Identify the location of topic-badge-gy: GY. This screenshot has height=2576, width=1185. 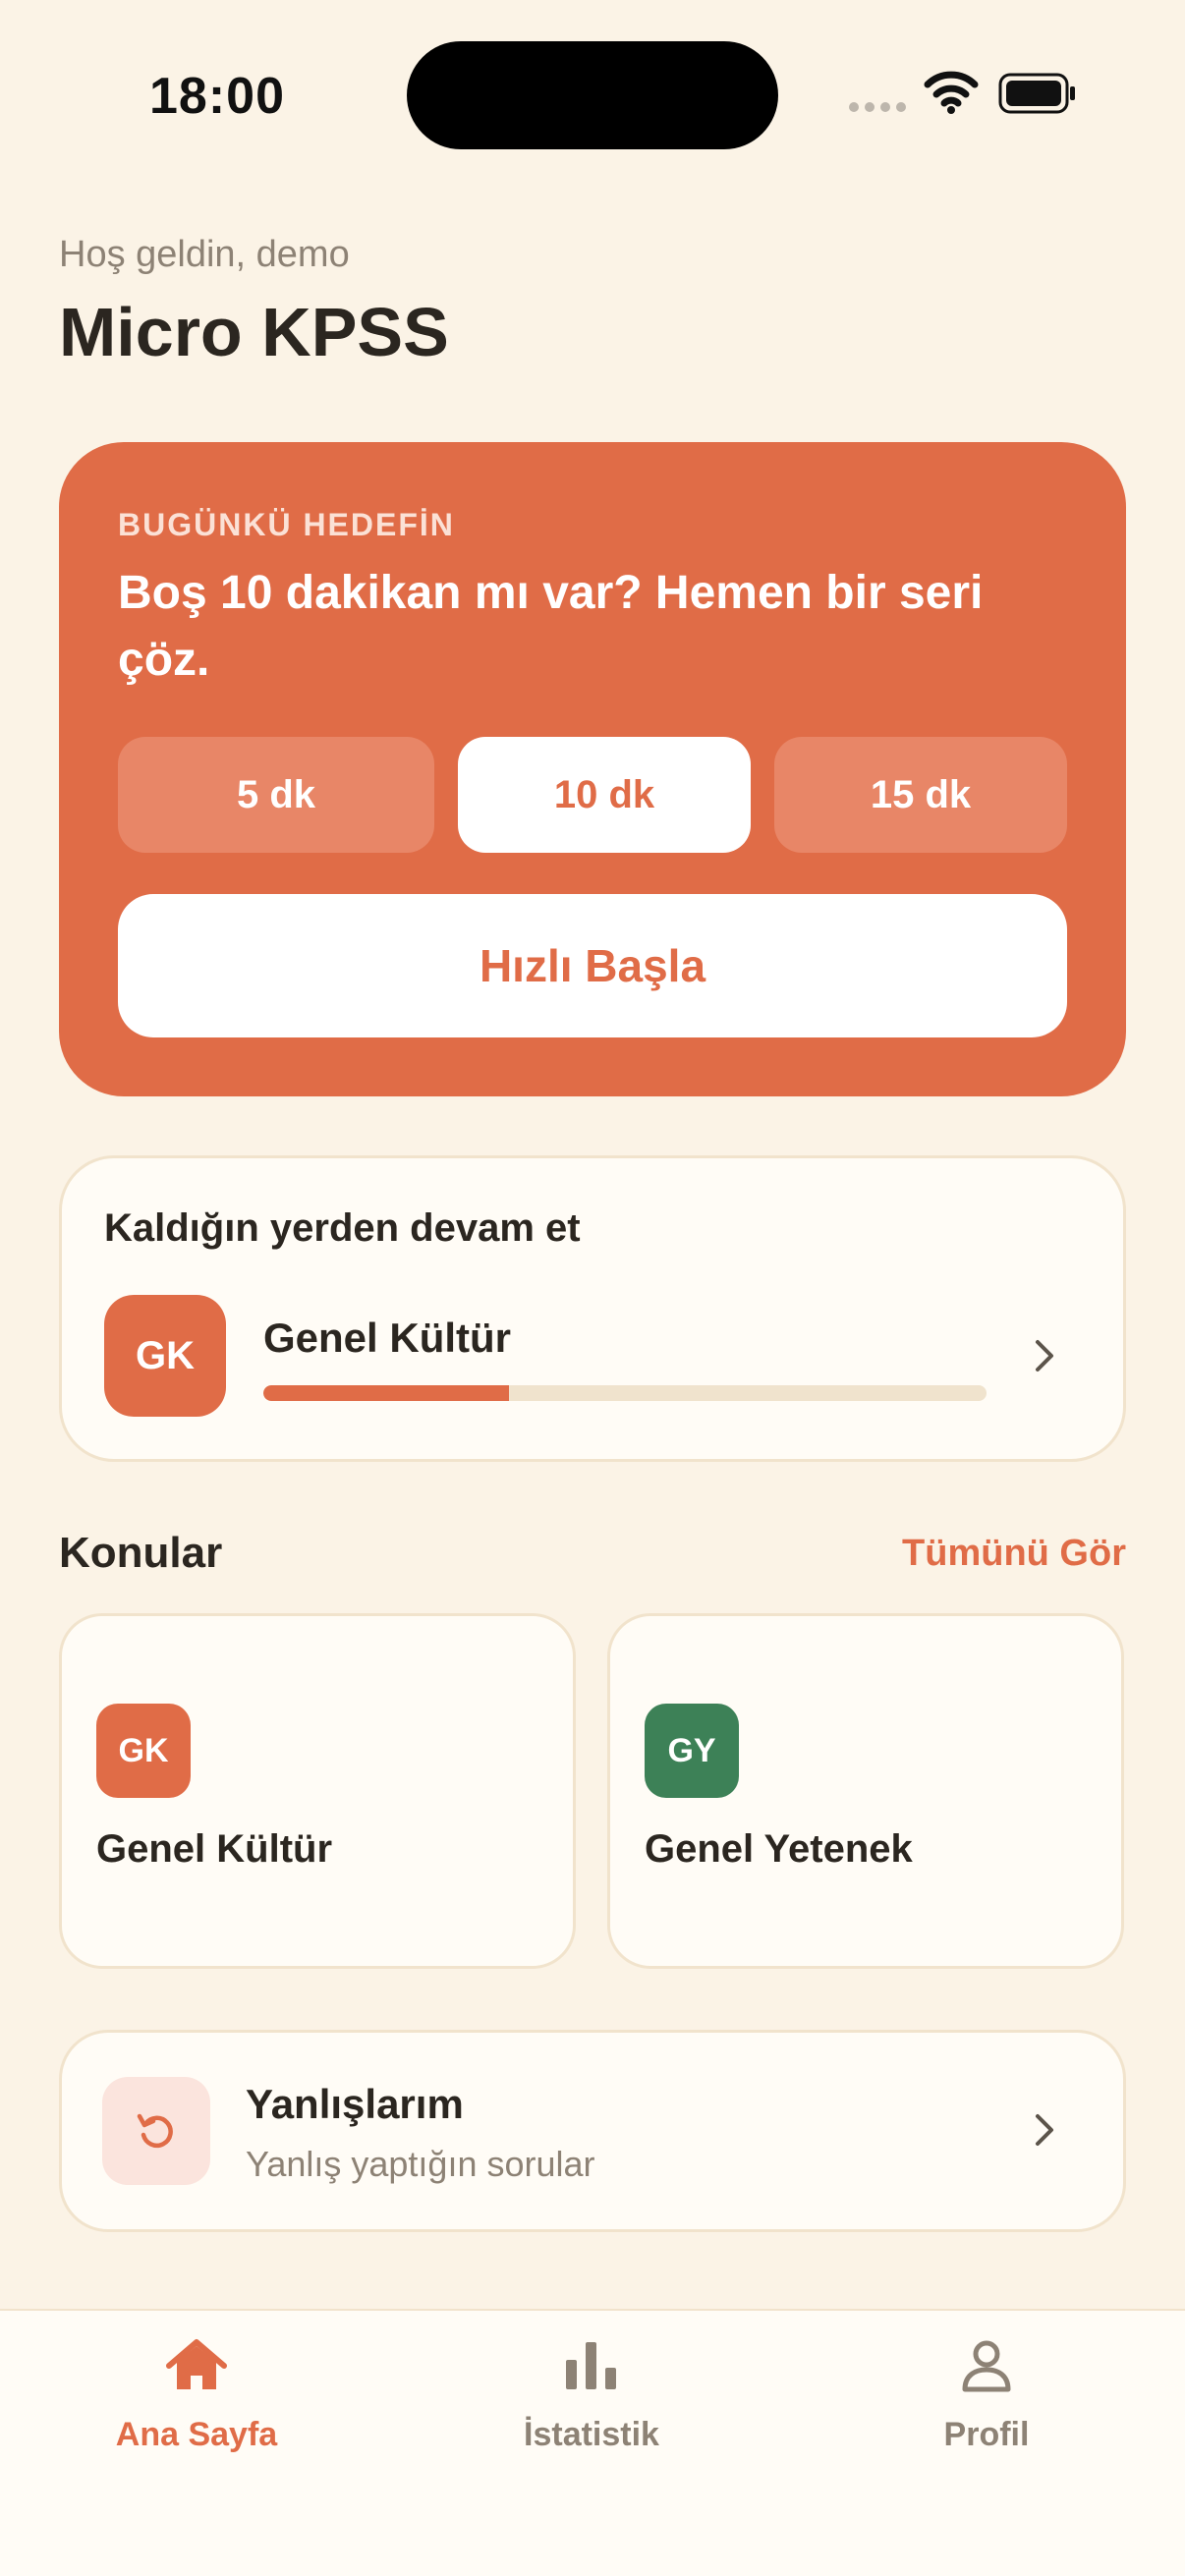
(692, 1751).